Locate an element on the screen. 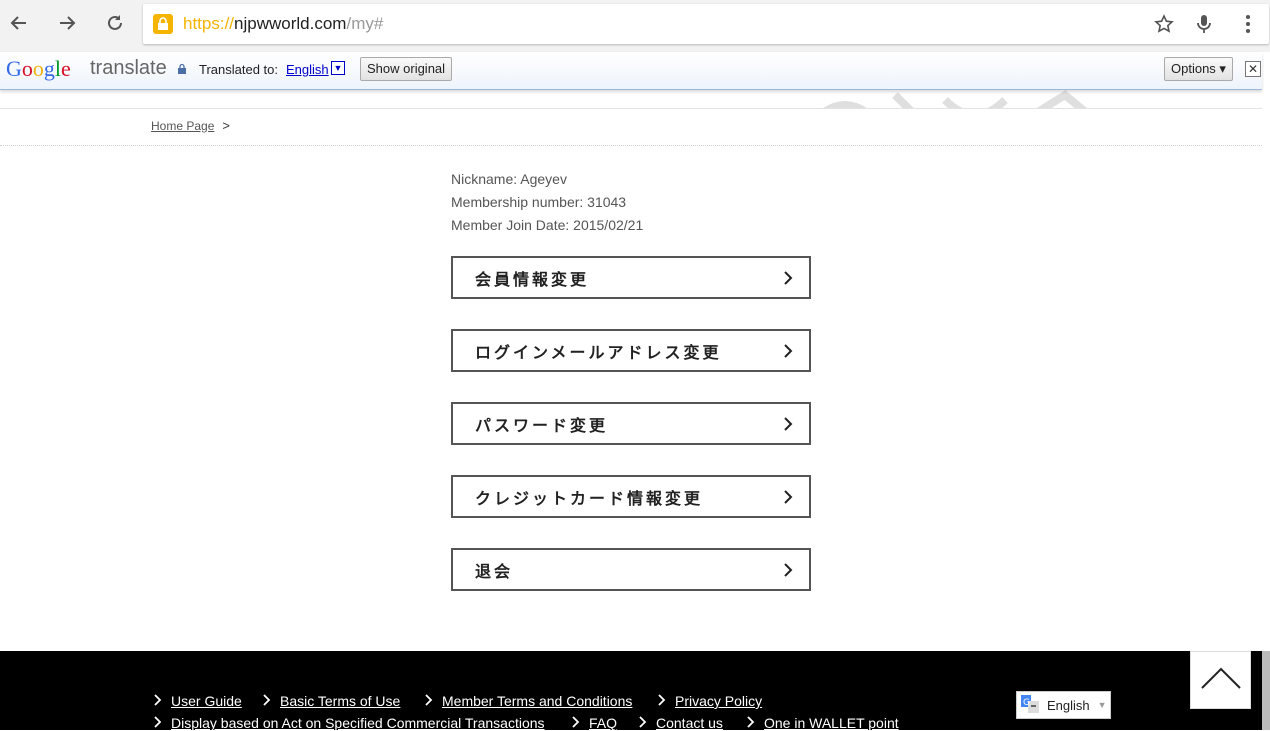 The image size is (1270, 731). address-bar: https://njpwworld.com/my# is located at coordinates (706, 24).